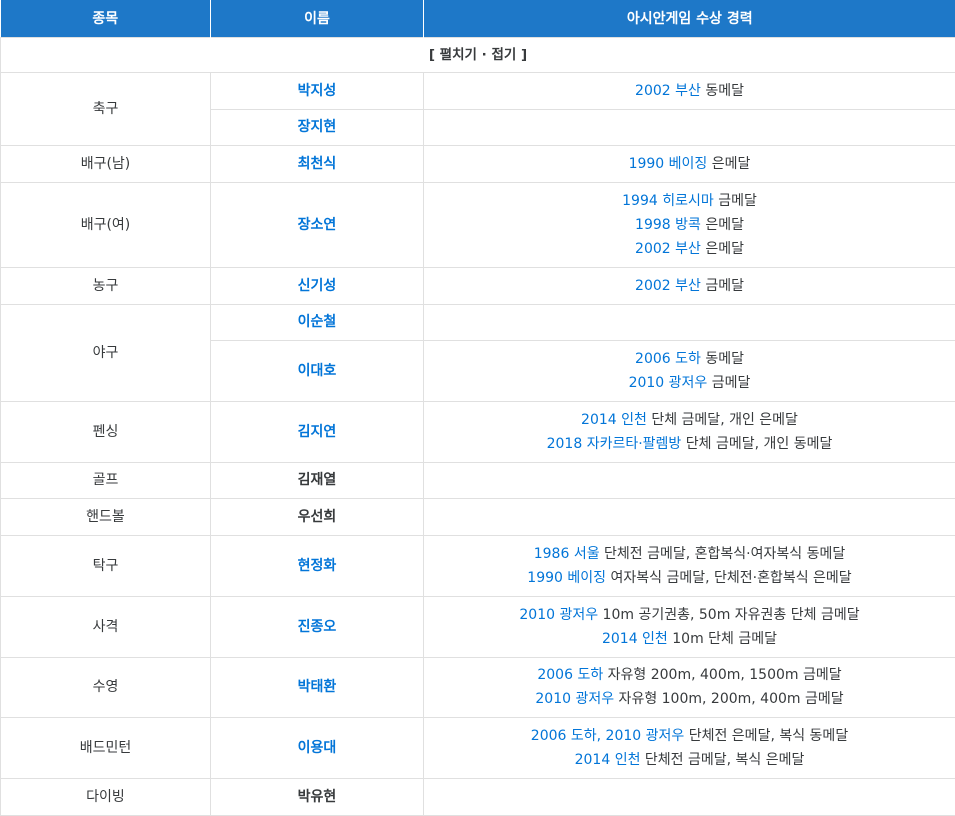  Describe the element at coordinates (601, 735) in the screenshot. I see `award-text: ,` at that location.